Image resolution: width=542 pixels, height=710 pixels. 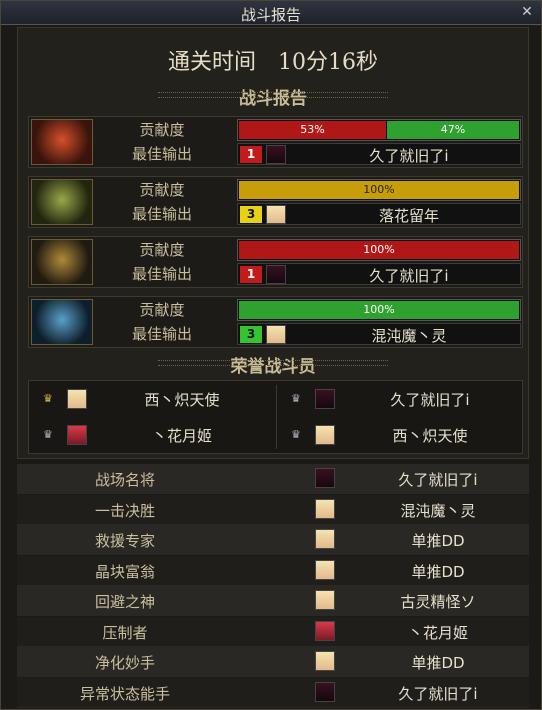 I want to click on award-title: 回避之神, so click(x=124, y=602).